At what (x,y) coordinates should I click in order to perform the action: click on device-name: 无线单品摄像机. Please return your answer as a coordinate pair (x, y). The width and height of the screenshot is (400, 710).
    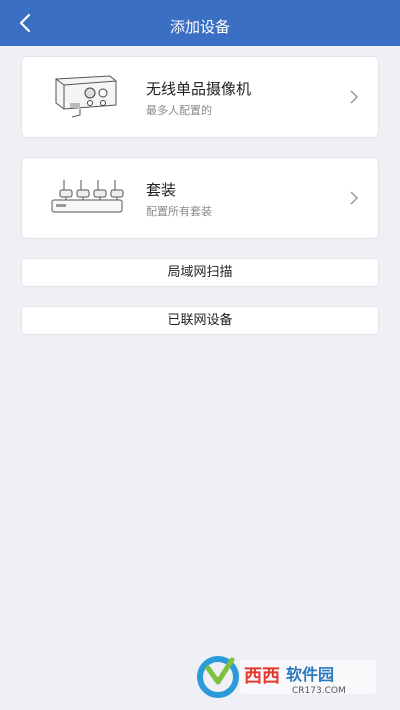
    Looking at the image, I should click on (199, 89).